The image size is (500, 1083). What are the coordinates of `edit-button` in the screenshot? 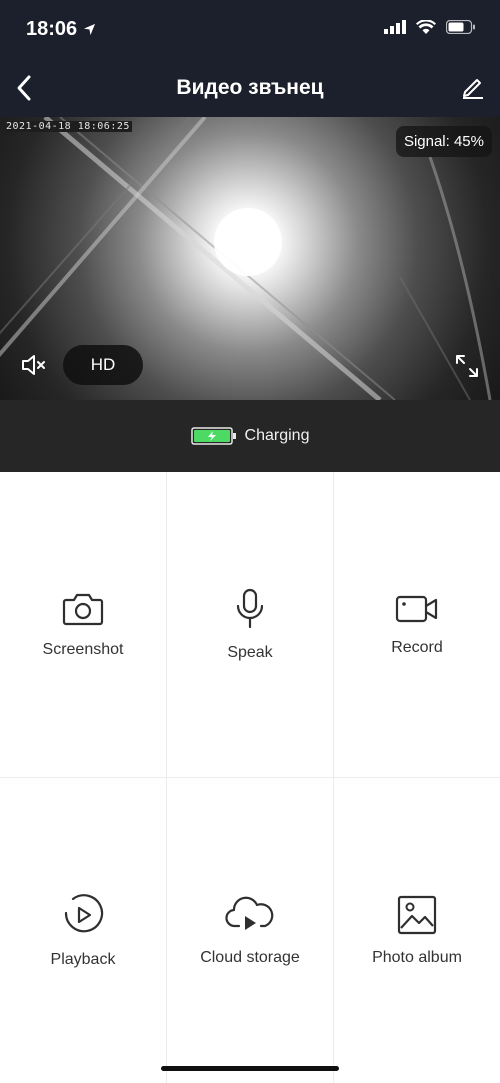 It's located at (473, 87).